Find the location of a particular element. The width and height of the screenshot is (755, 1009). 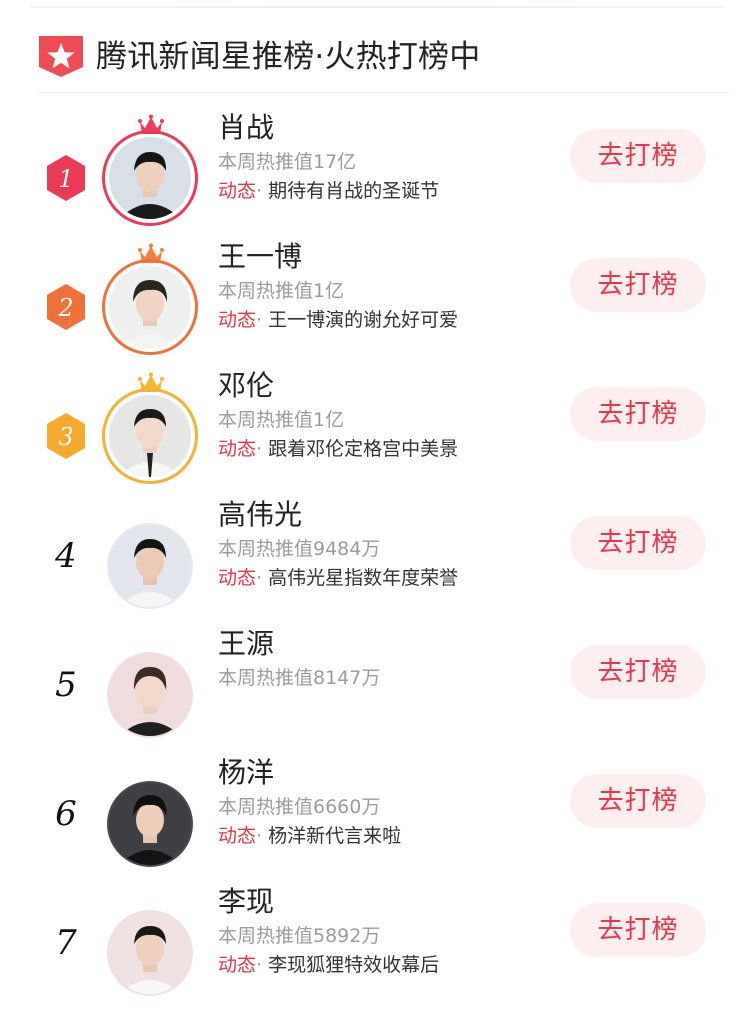

ranking-row-6: 6 杨洋 本周热推值6660万 动态· 杨洋新代言来啦 去打榜 is located at coordinates (377, 815).